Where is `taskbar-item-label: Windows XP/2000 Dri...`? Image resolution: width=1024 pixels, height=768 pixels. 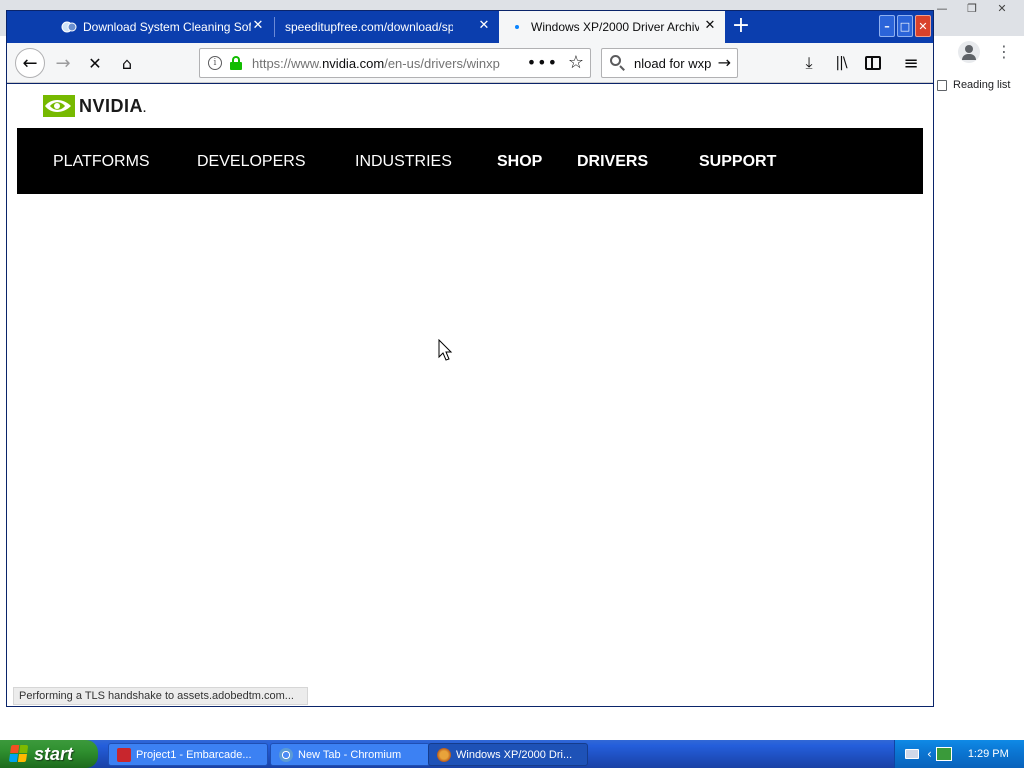 taskbar-item-label: Windows XP/2000 Dri... is located at coordinates (514, 754).